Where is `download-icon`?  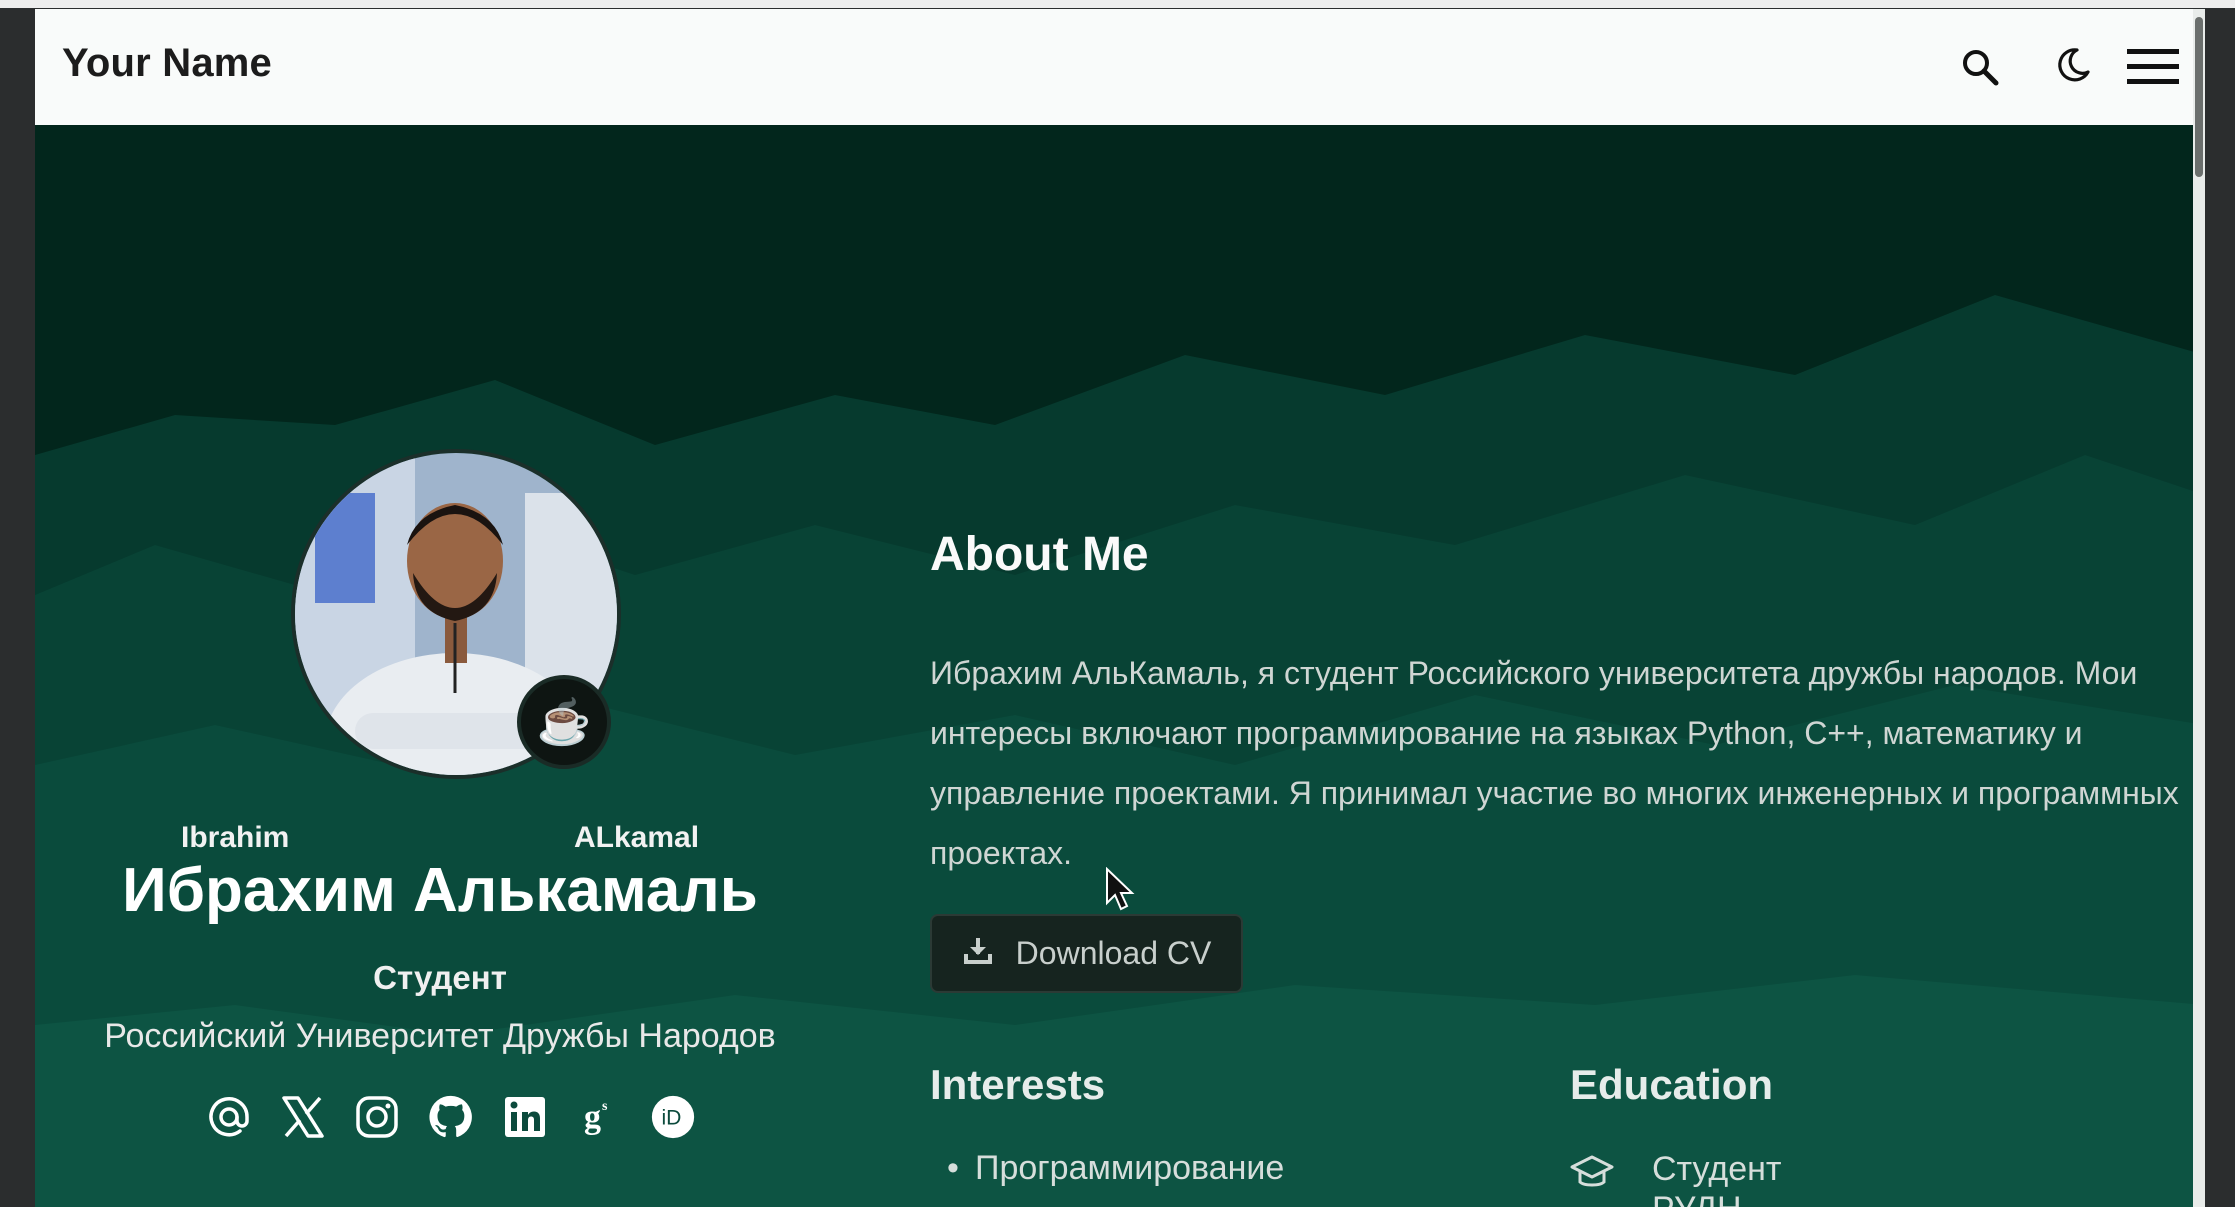 download-icon is located at coordinates (978, 954).